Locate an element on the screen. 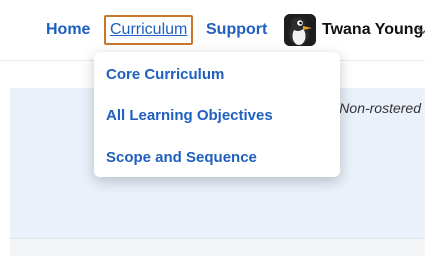 This screenshot has height=256, width=425. rostered-status-text: Non-rostered is located at coordinates (380, 108).